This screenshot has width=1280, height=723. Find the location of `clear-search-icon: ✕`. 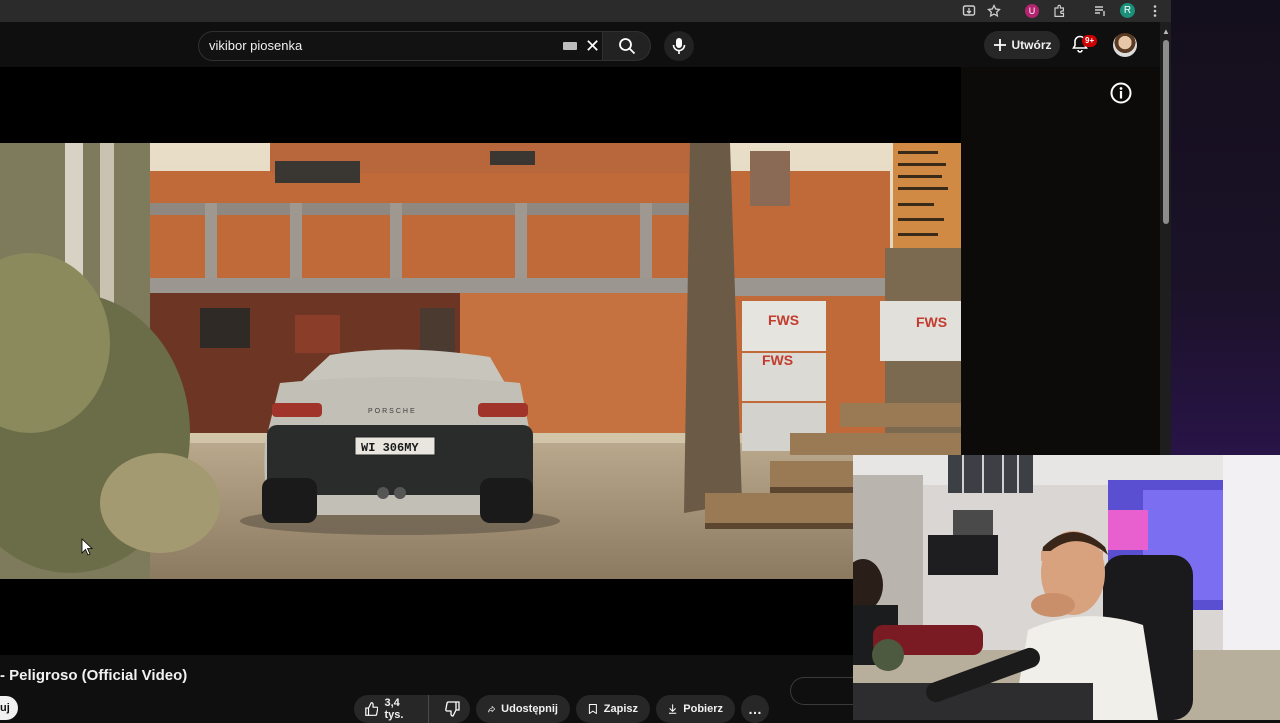

clear-search-icon: ✕ is located at coordinates (592, 46).